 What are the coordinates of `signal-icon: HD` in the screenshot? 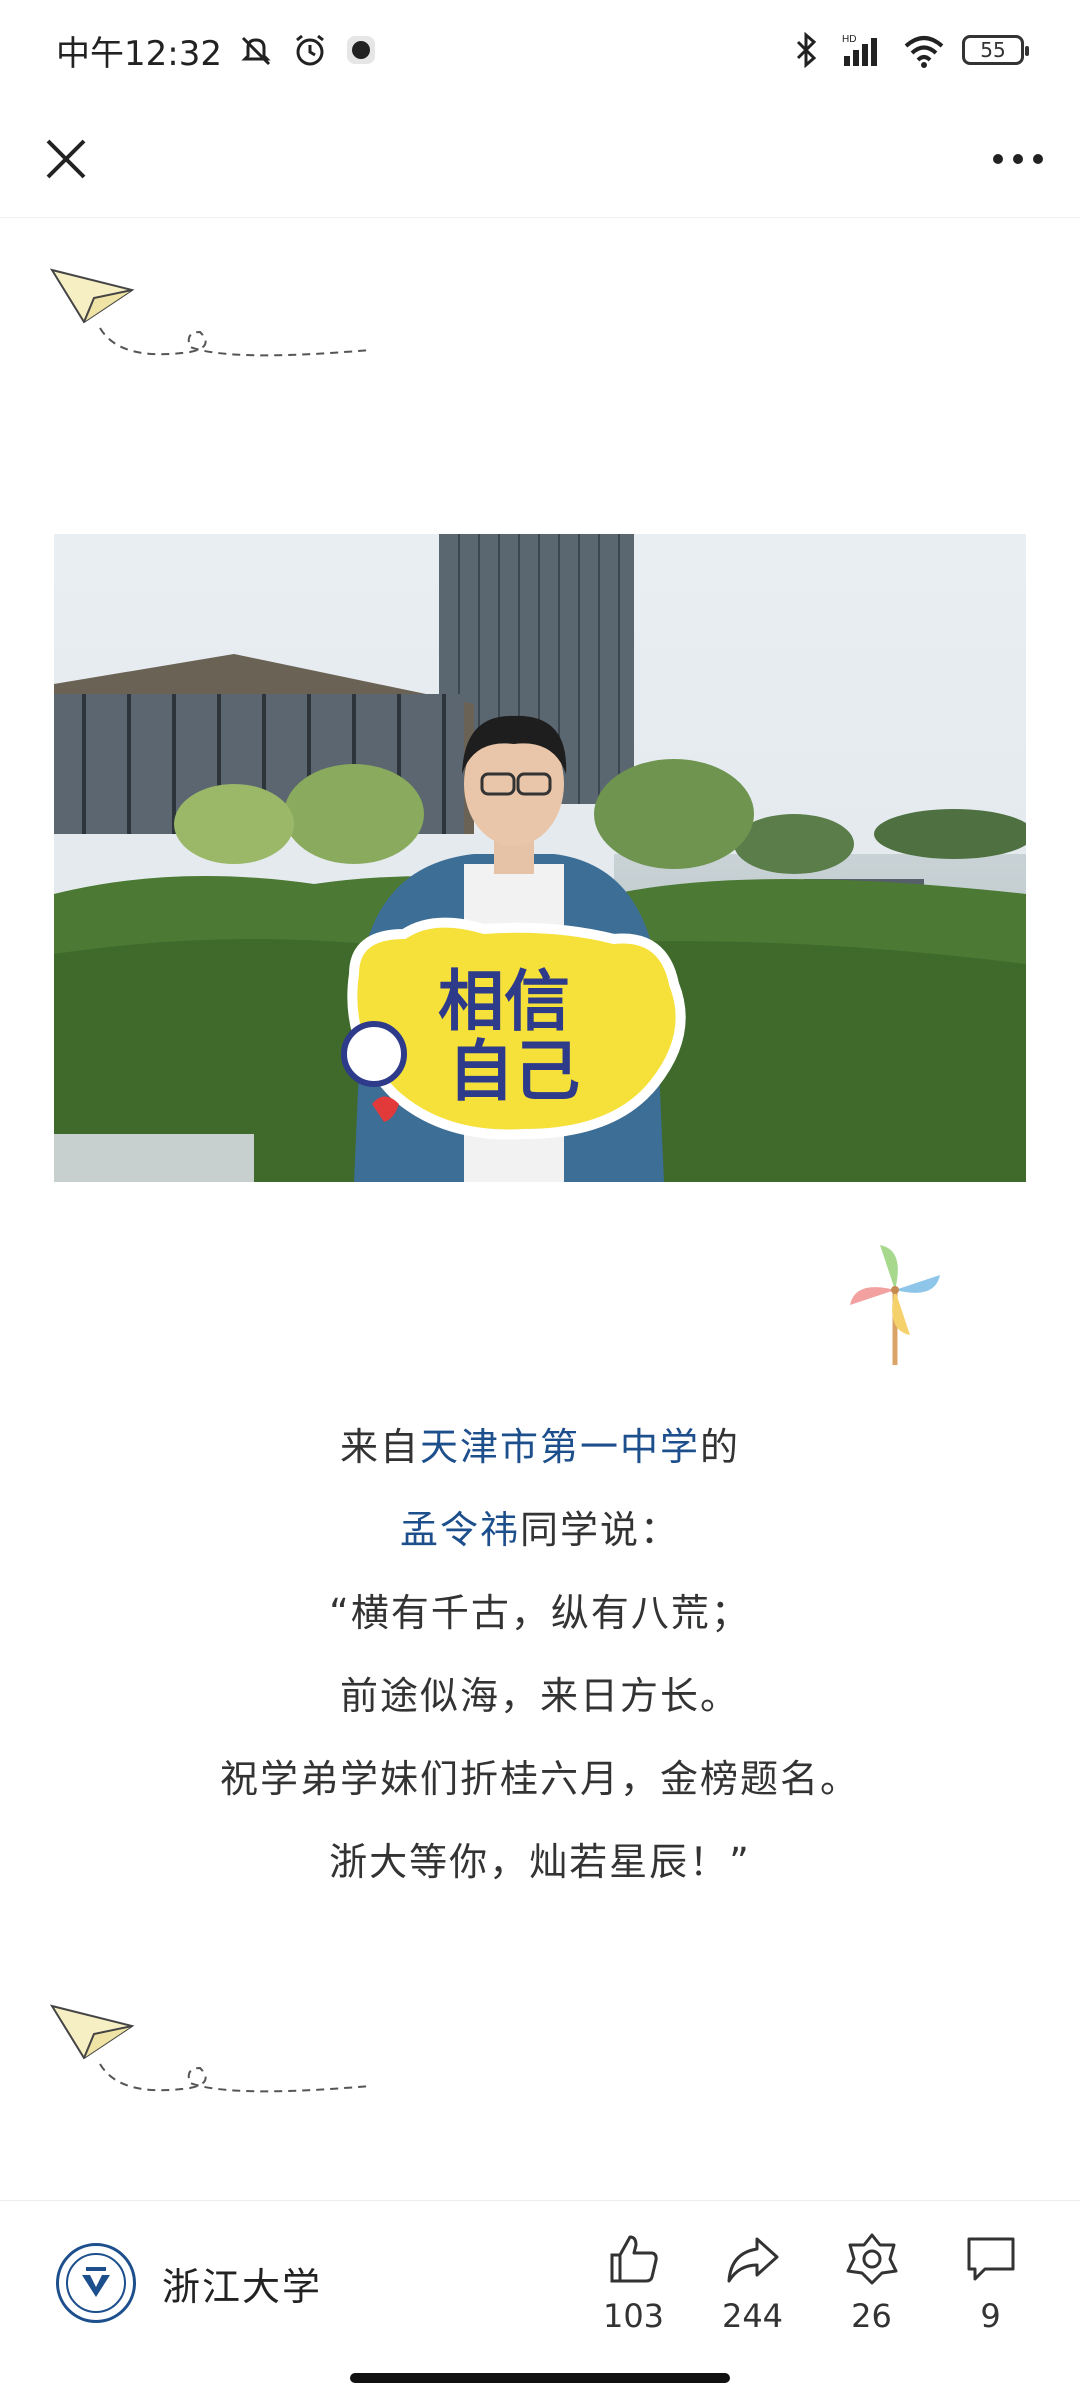 It's located at (859, 50).